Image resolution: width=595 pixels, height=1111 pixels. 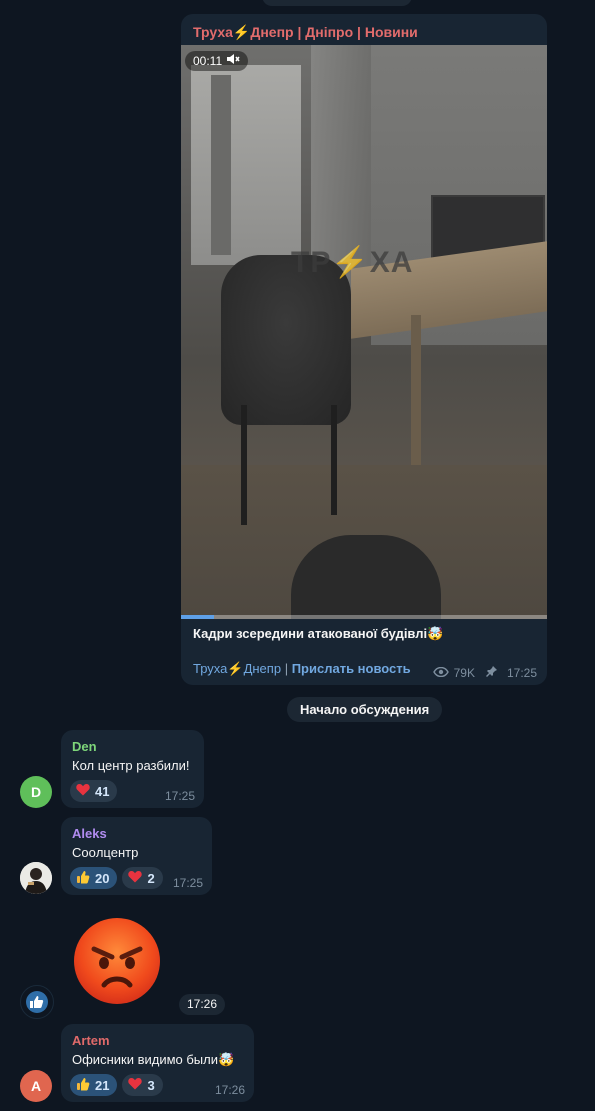 What do you see at coordinates (351, 668) in the screenshot?
I see `submit-news-link: Прислать новость` at bounding box center [351, 668].